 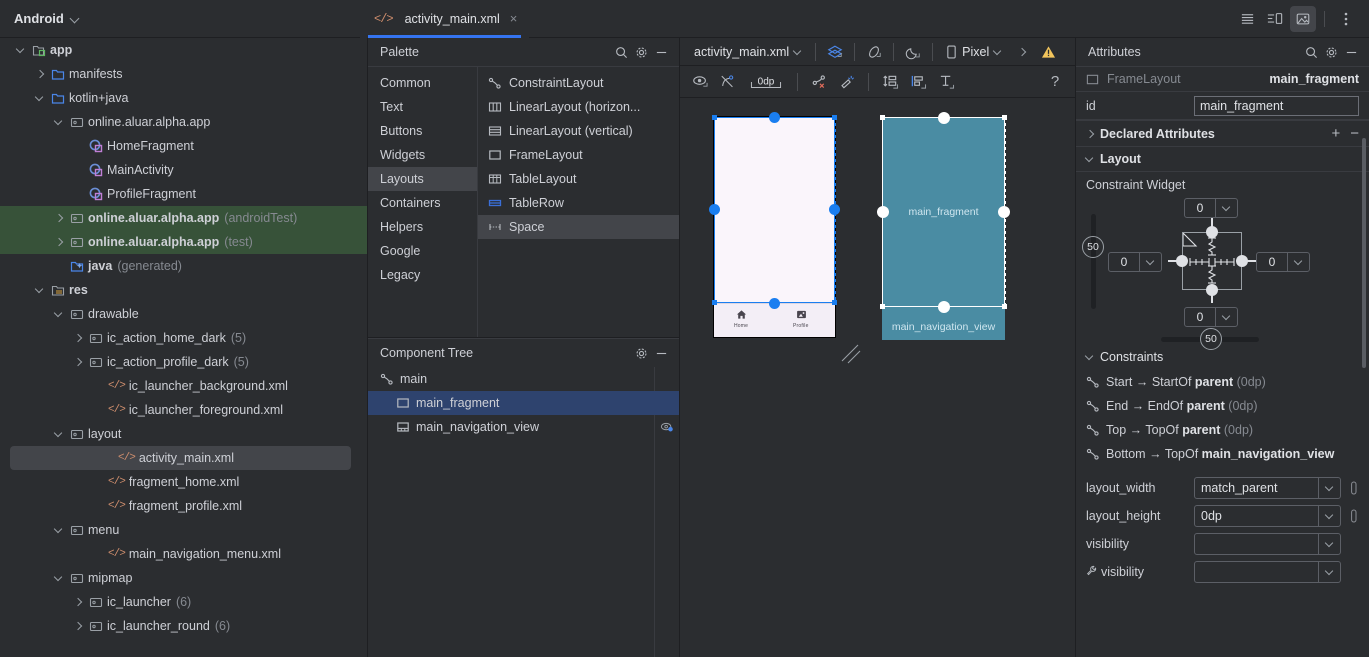 I want to click on device-dropdown: Pixel, so click(x=974, y=52).